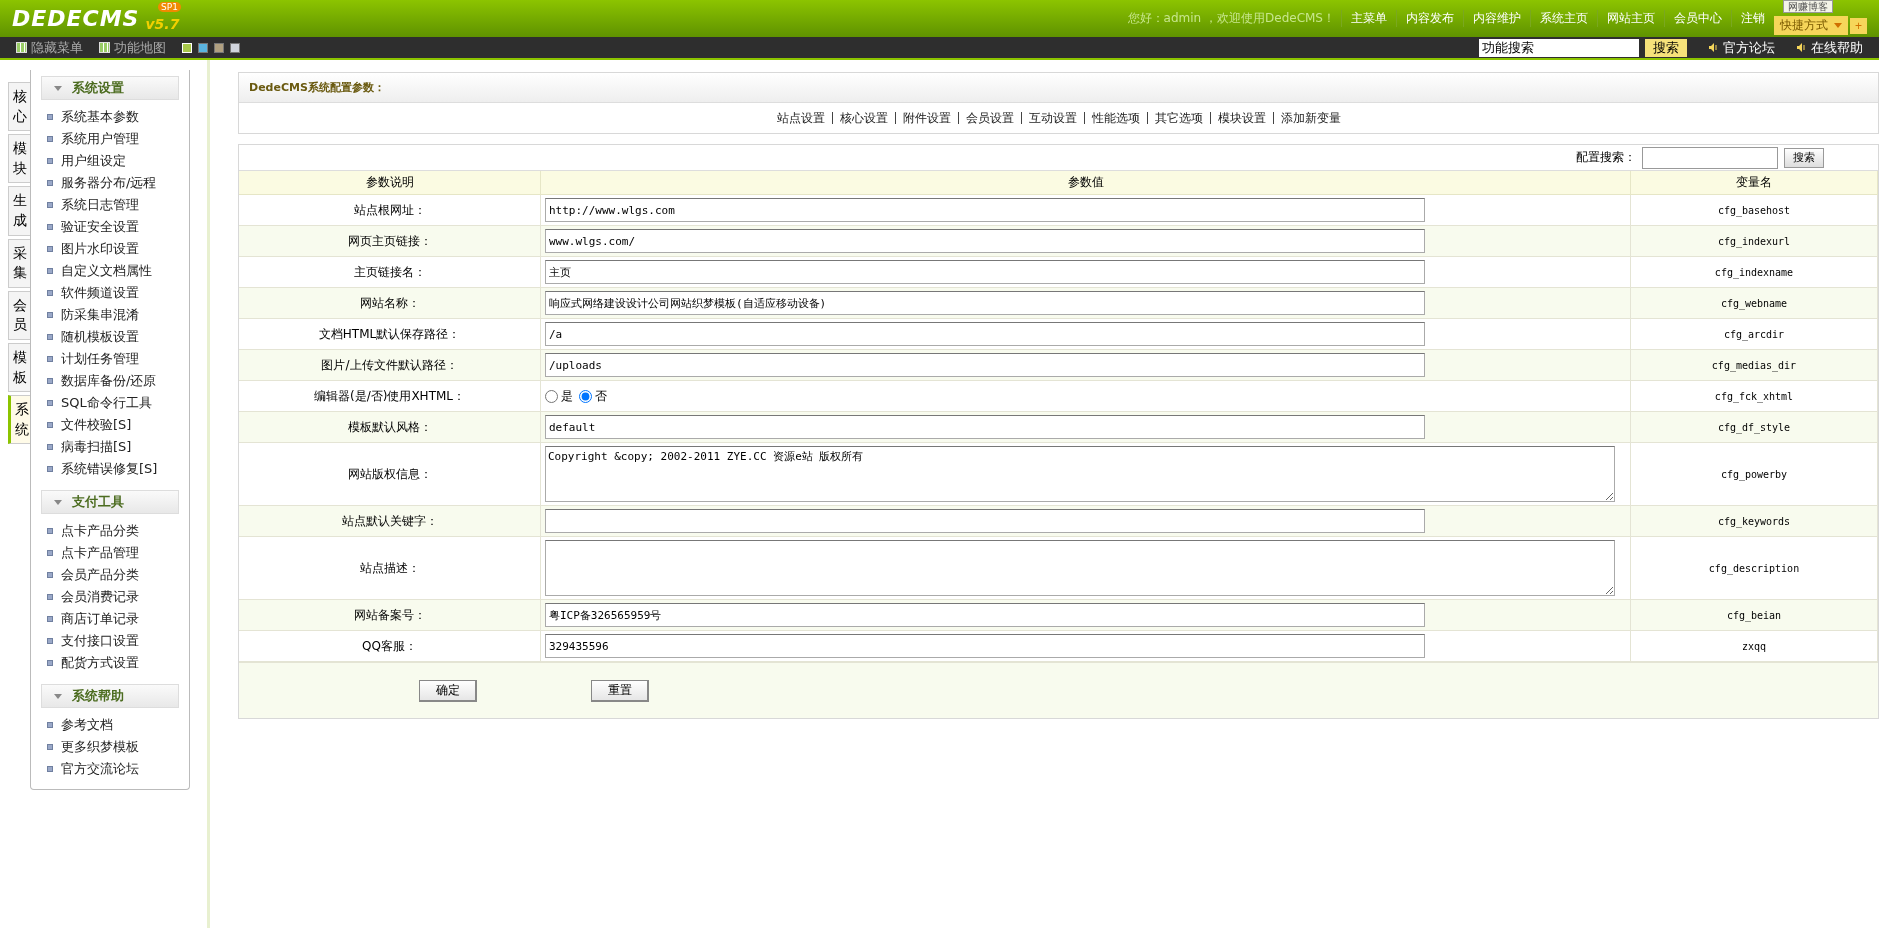  I want to click on input-field: 主页, so click(985, 272).